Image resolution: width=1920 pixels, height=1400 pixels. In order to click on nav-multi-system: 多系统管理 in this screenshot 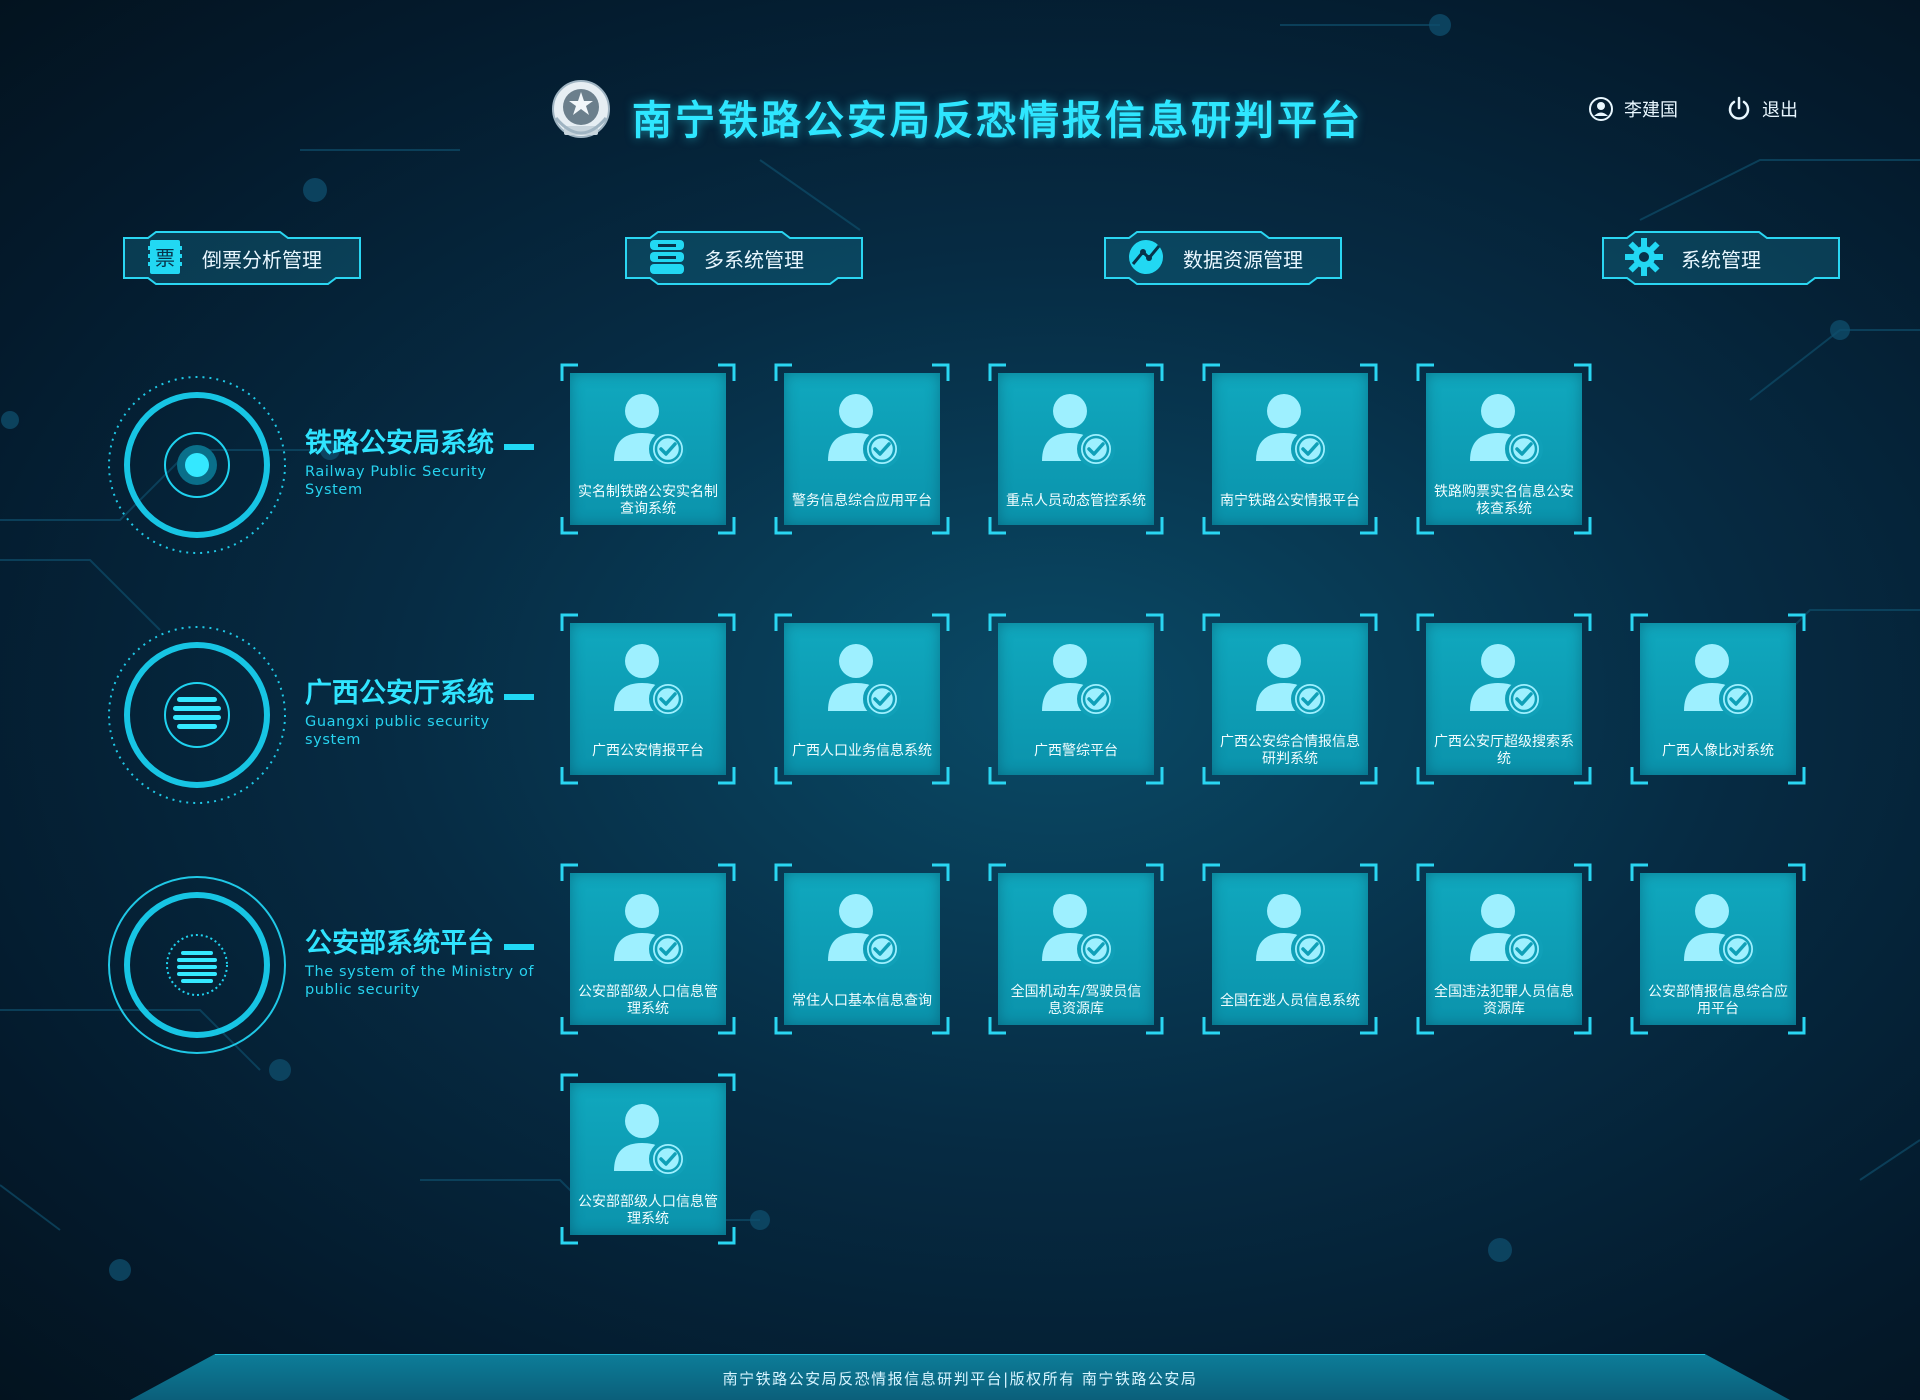, I will do `click(744, 258)`.